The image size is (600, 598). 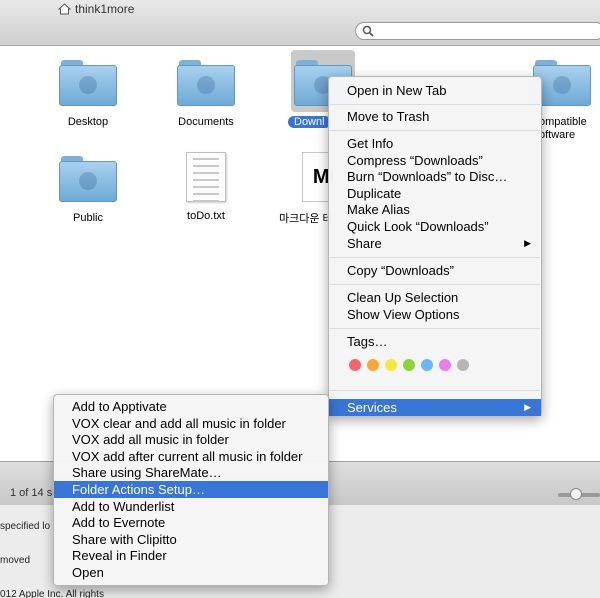 I want to click on menu-item-share: Share ▶, so click(x=435, y=243).